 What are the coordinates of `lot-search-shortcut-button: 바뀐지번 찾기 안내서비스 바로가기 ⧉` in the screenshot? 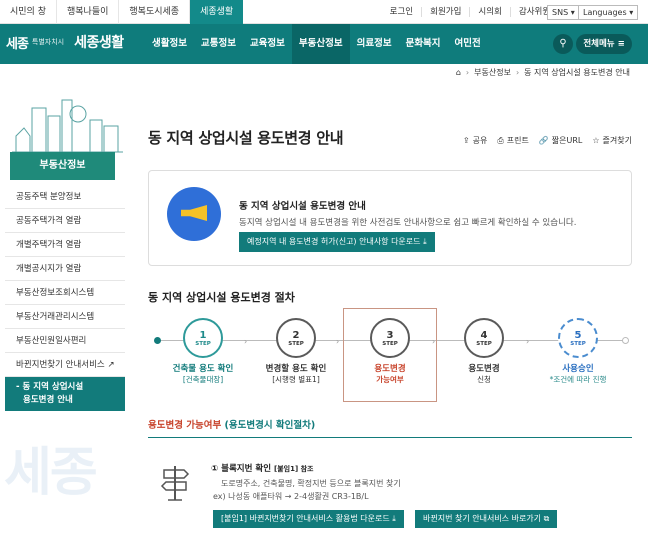 It's located at (486, 519).